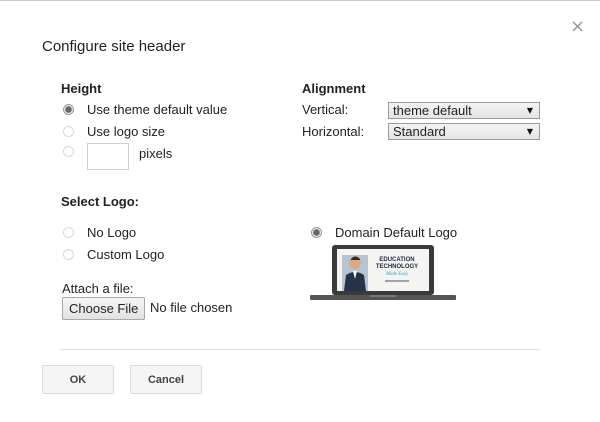  Describe the element at coordinates (432, 110) in the screenshot. I see `vertical-select-value: theme default` at that location.